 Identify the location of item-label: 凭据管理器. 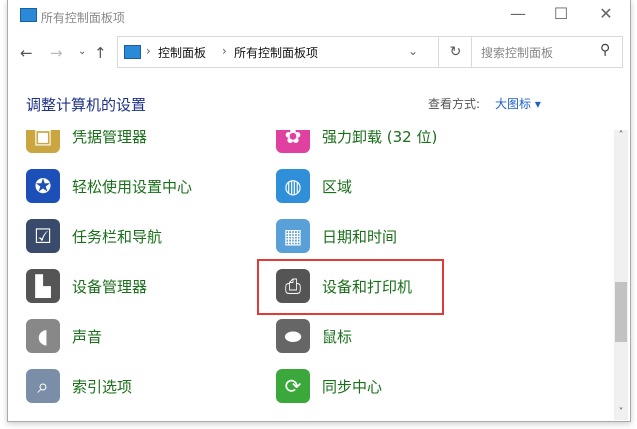
(110, 138).